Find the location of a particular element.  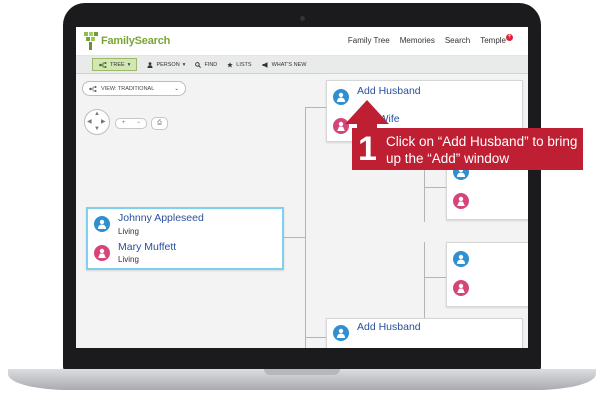

logo: FamilySearch is located at coordinates (127, 41).